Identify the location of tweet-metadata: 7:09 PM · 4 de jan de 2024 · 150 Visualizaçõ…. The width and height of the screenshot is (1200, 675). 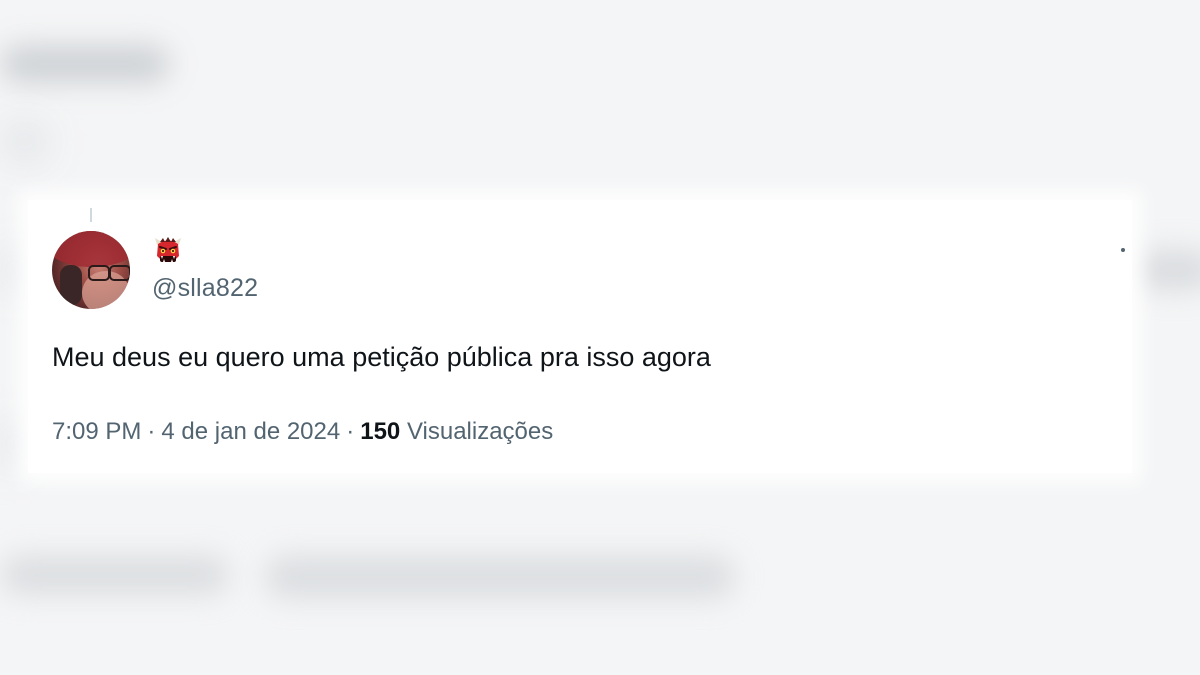
(302, 432).